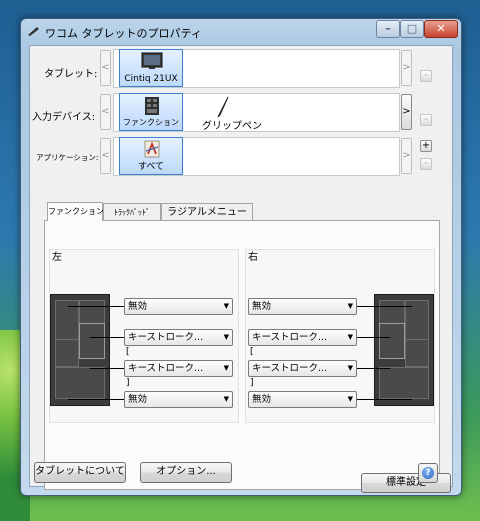 The width and height of the screenshot is (480, 521). Describe the element at coordinates (404, 350) in the screenshot. I see `right-expresskeys-image` at that location.